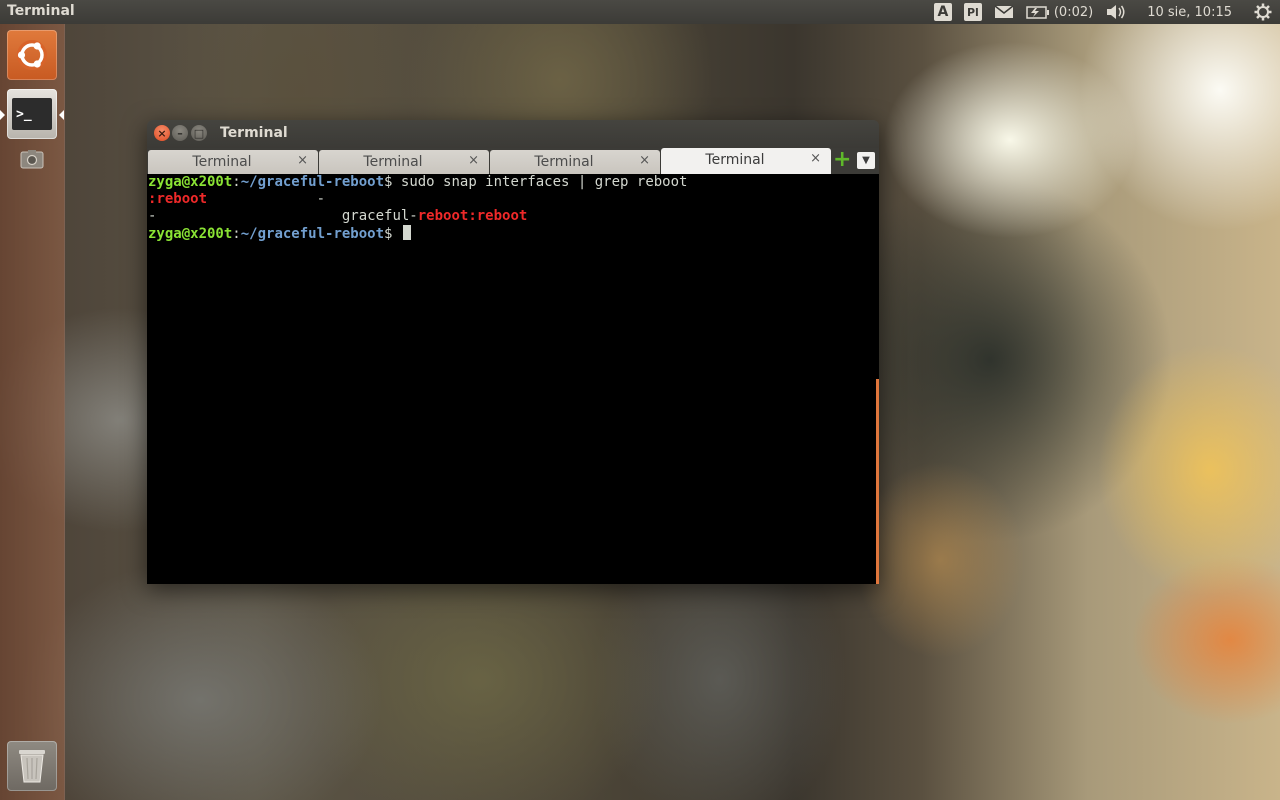  What do you see at coordinates (513, 134) in the screenshot?
I see `window-titlebar: × – □ Terminal` at bounding box center [513, 134].